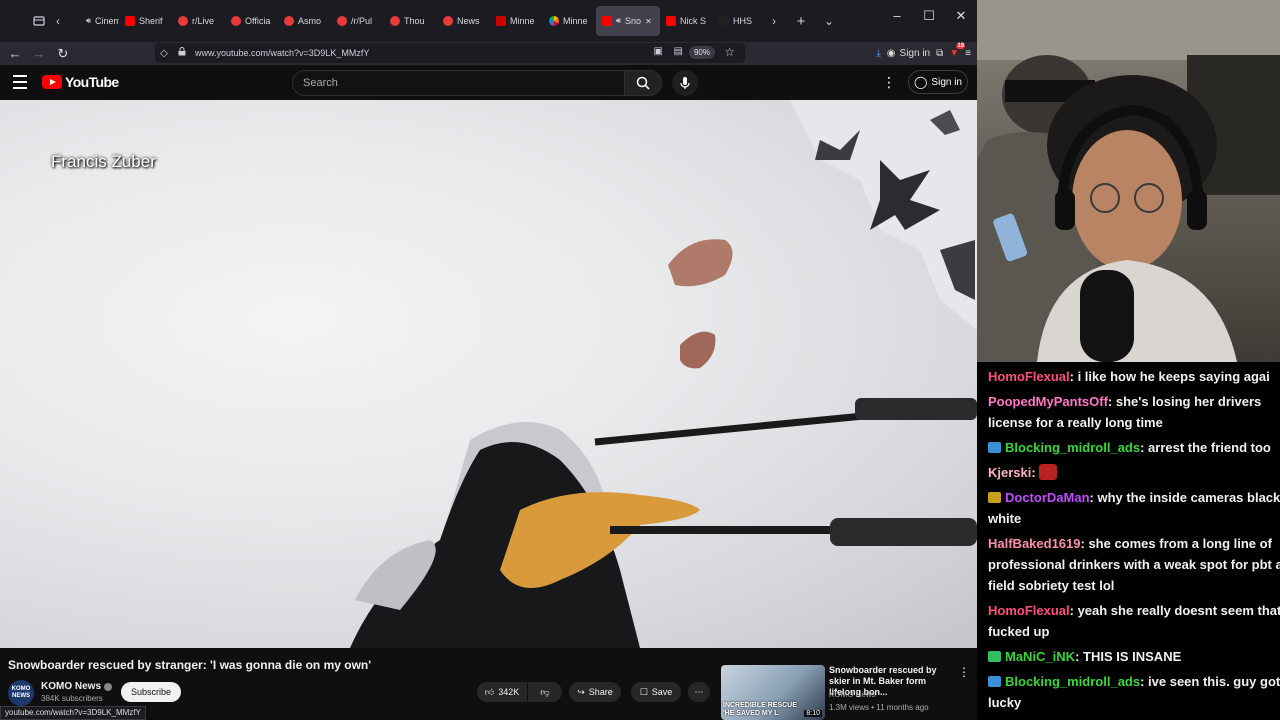 This screenshot has width=1280, height=720. What do you see at coordinates (739, 21) in the screenshot?
I see `browser-tab: HHS` at bounding box center [739, 21].